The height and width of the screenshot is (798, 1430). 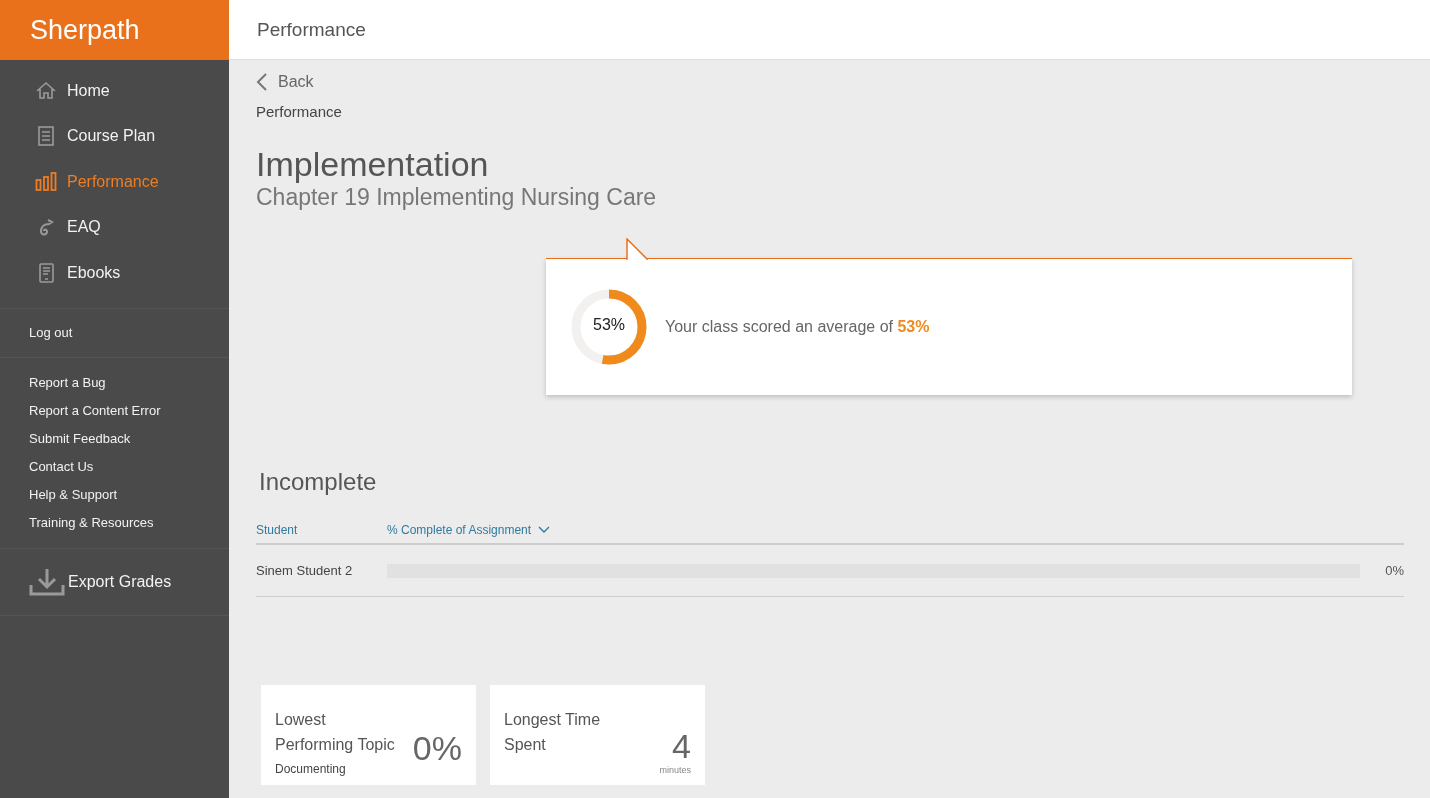 What do you see at coordinates (553, 732) in the screenshot?
I see `stat-title: Longest Time Spent` at bounding box center [553, 732].